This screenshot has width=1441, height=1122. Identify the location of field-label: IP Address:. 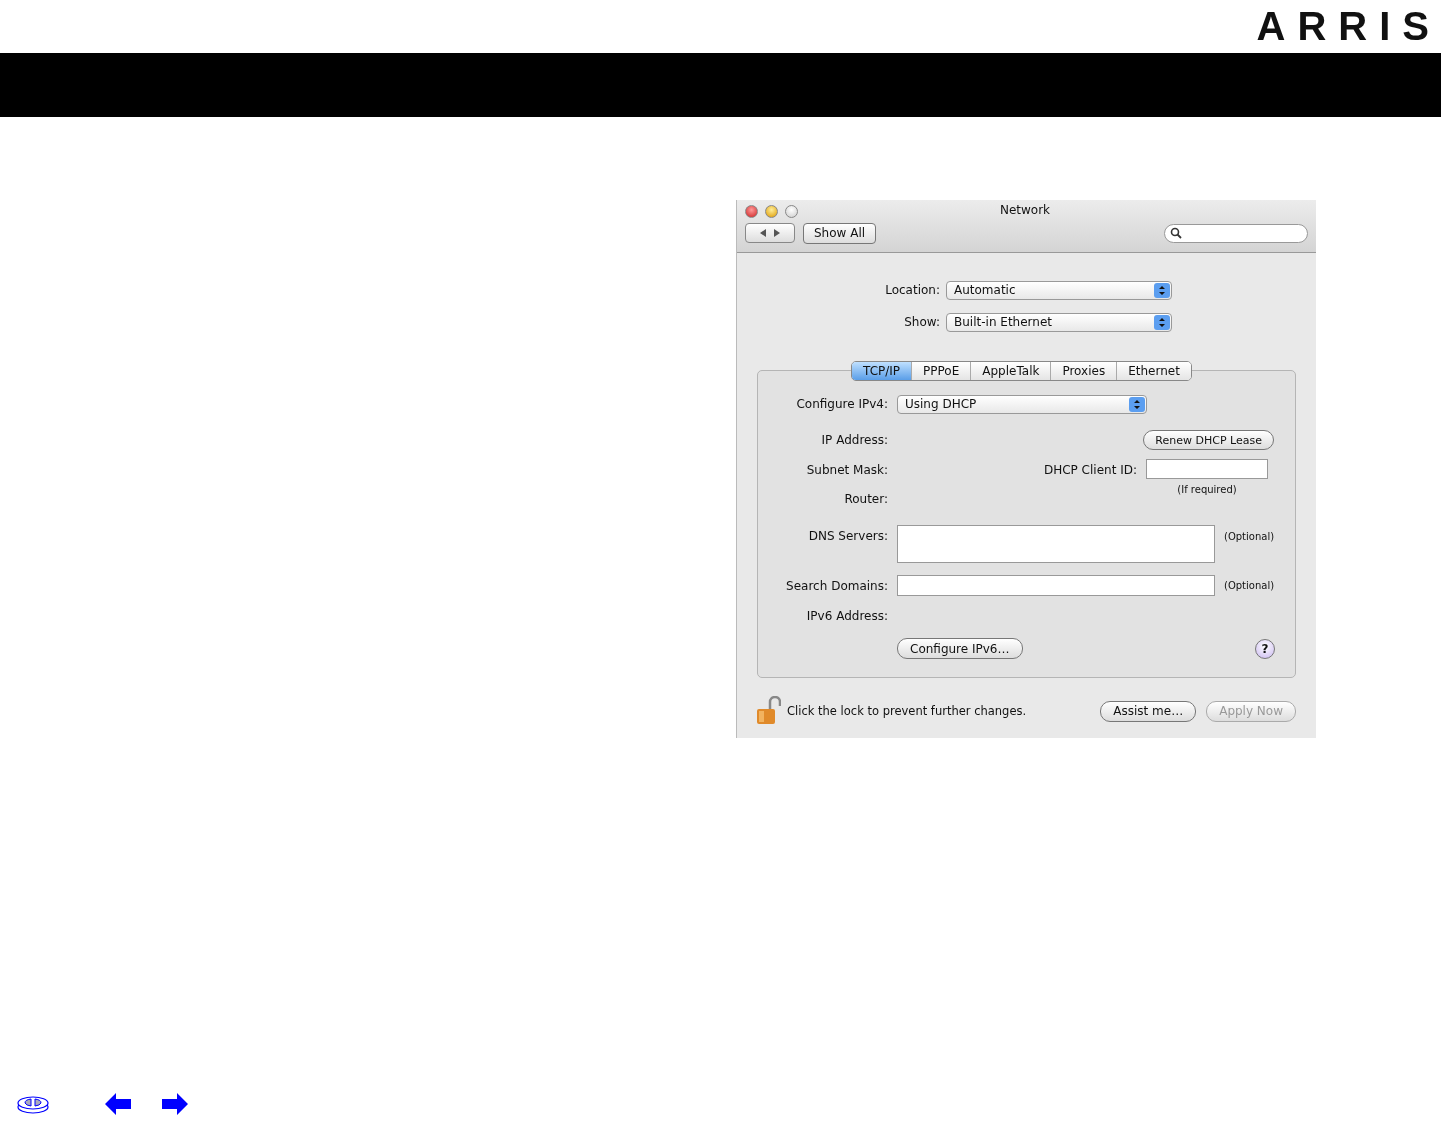
(854, 440).